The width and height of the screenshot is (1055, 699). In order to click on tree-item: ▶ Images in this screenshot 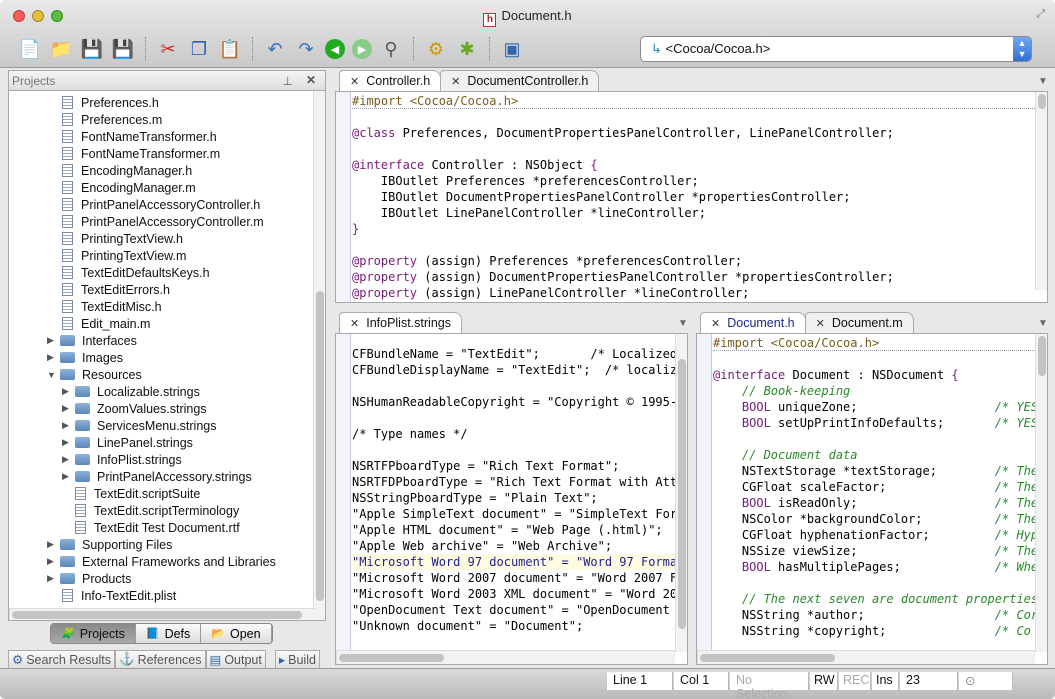, I will do `click(85, 357)`.